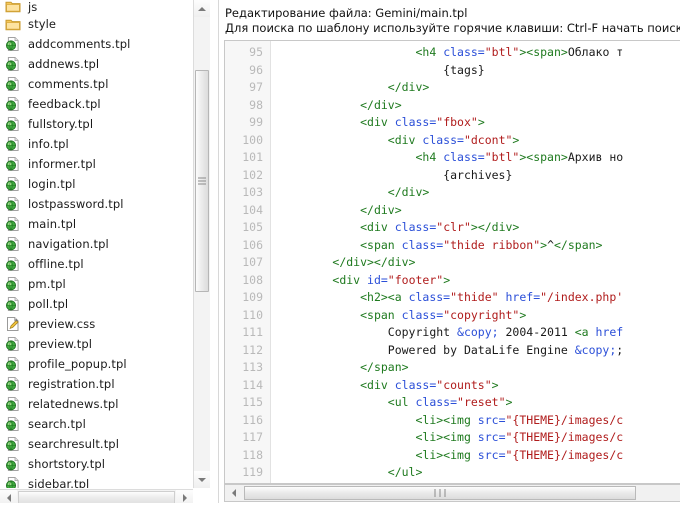 This screenshot has height=506, width=680. I want to click on code-line: 116 <li><img src="{THEME}/images/c, so click(452, 421).